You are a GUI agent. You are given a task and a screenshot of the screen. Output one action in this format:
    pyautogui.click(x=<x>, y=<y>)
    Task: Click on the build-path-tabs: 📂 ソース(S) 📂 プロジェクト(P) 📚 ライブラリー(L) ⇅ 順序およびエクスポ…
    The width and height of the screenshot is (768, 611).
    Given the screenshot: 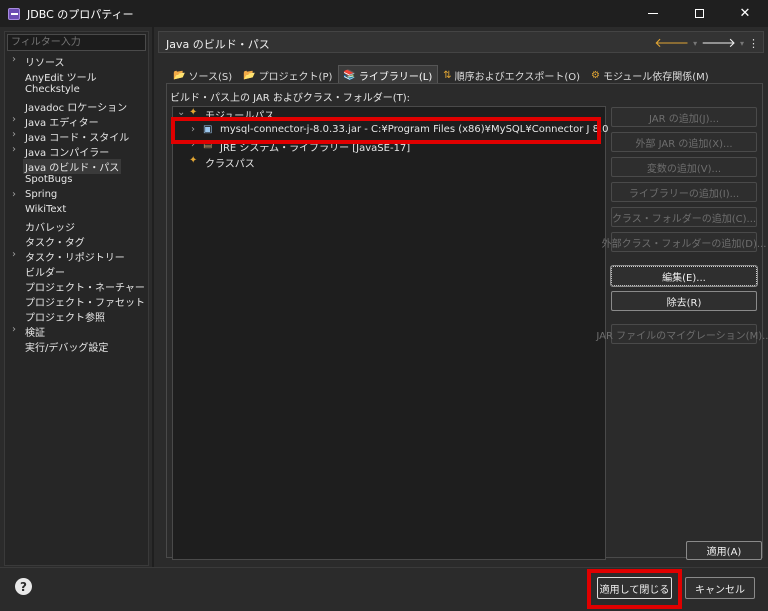 What is the action you would take?
    pyautogui.click(x=441, y=74)
    